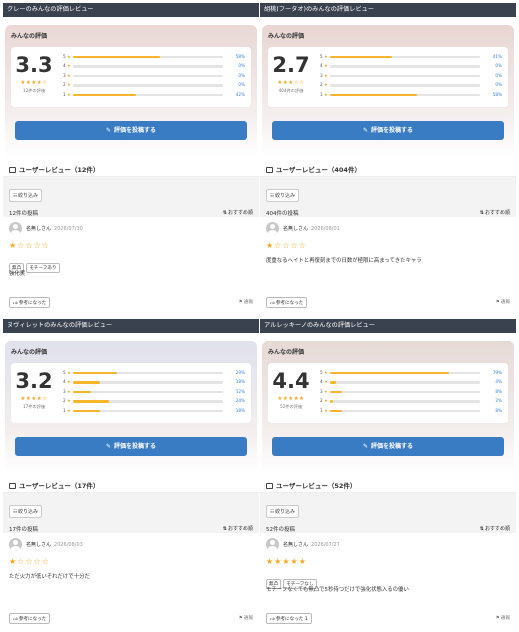 This screenshot has height=632, width=519. Describe the element at coordinates (291, 381) in the screenshot. I see `average-score: 4.4` at that location.